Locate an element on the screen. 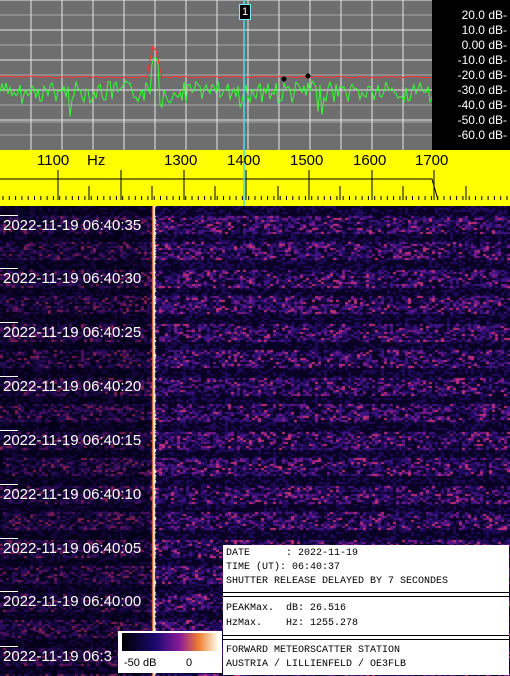 This screenshot has width=510, height=676. db-label: -60.0 dB- is located at coordinates (482, 135).